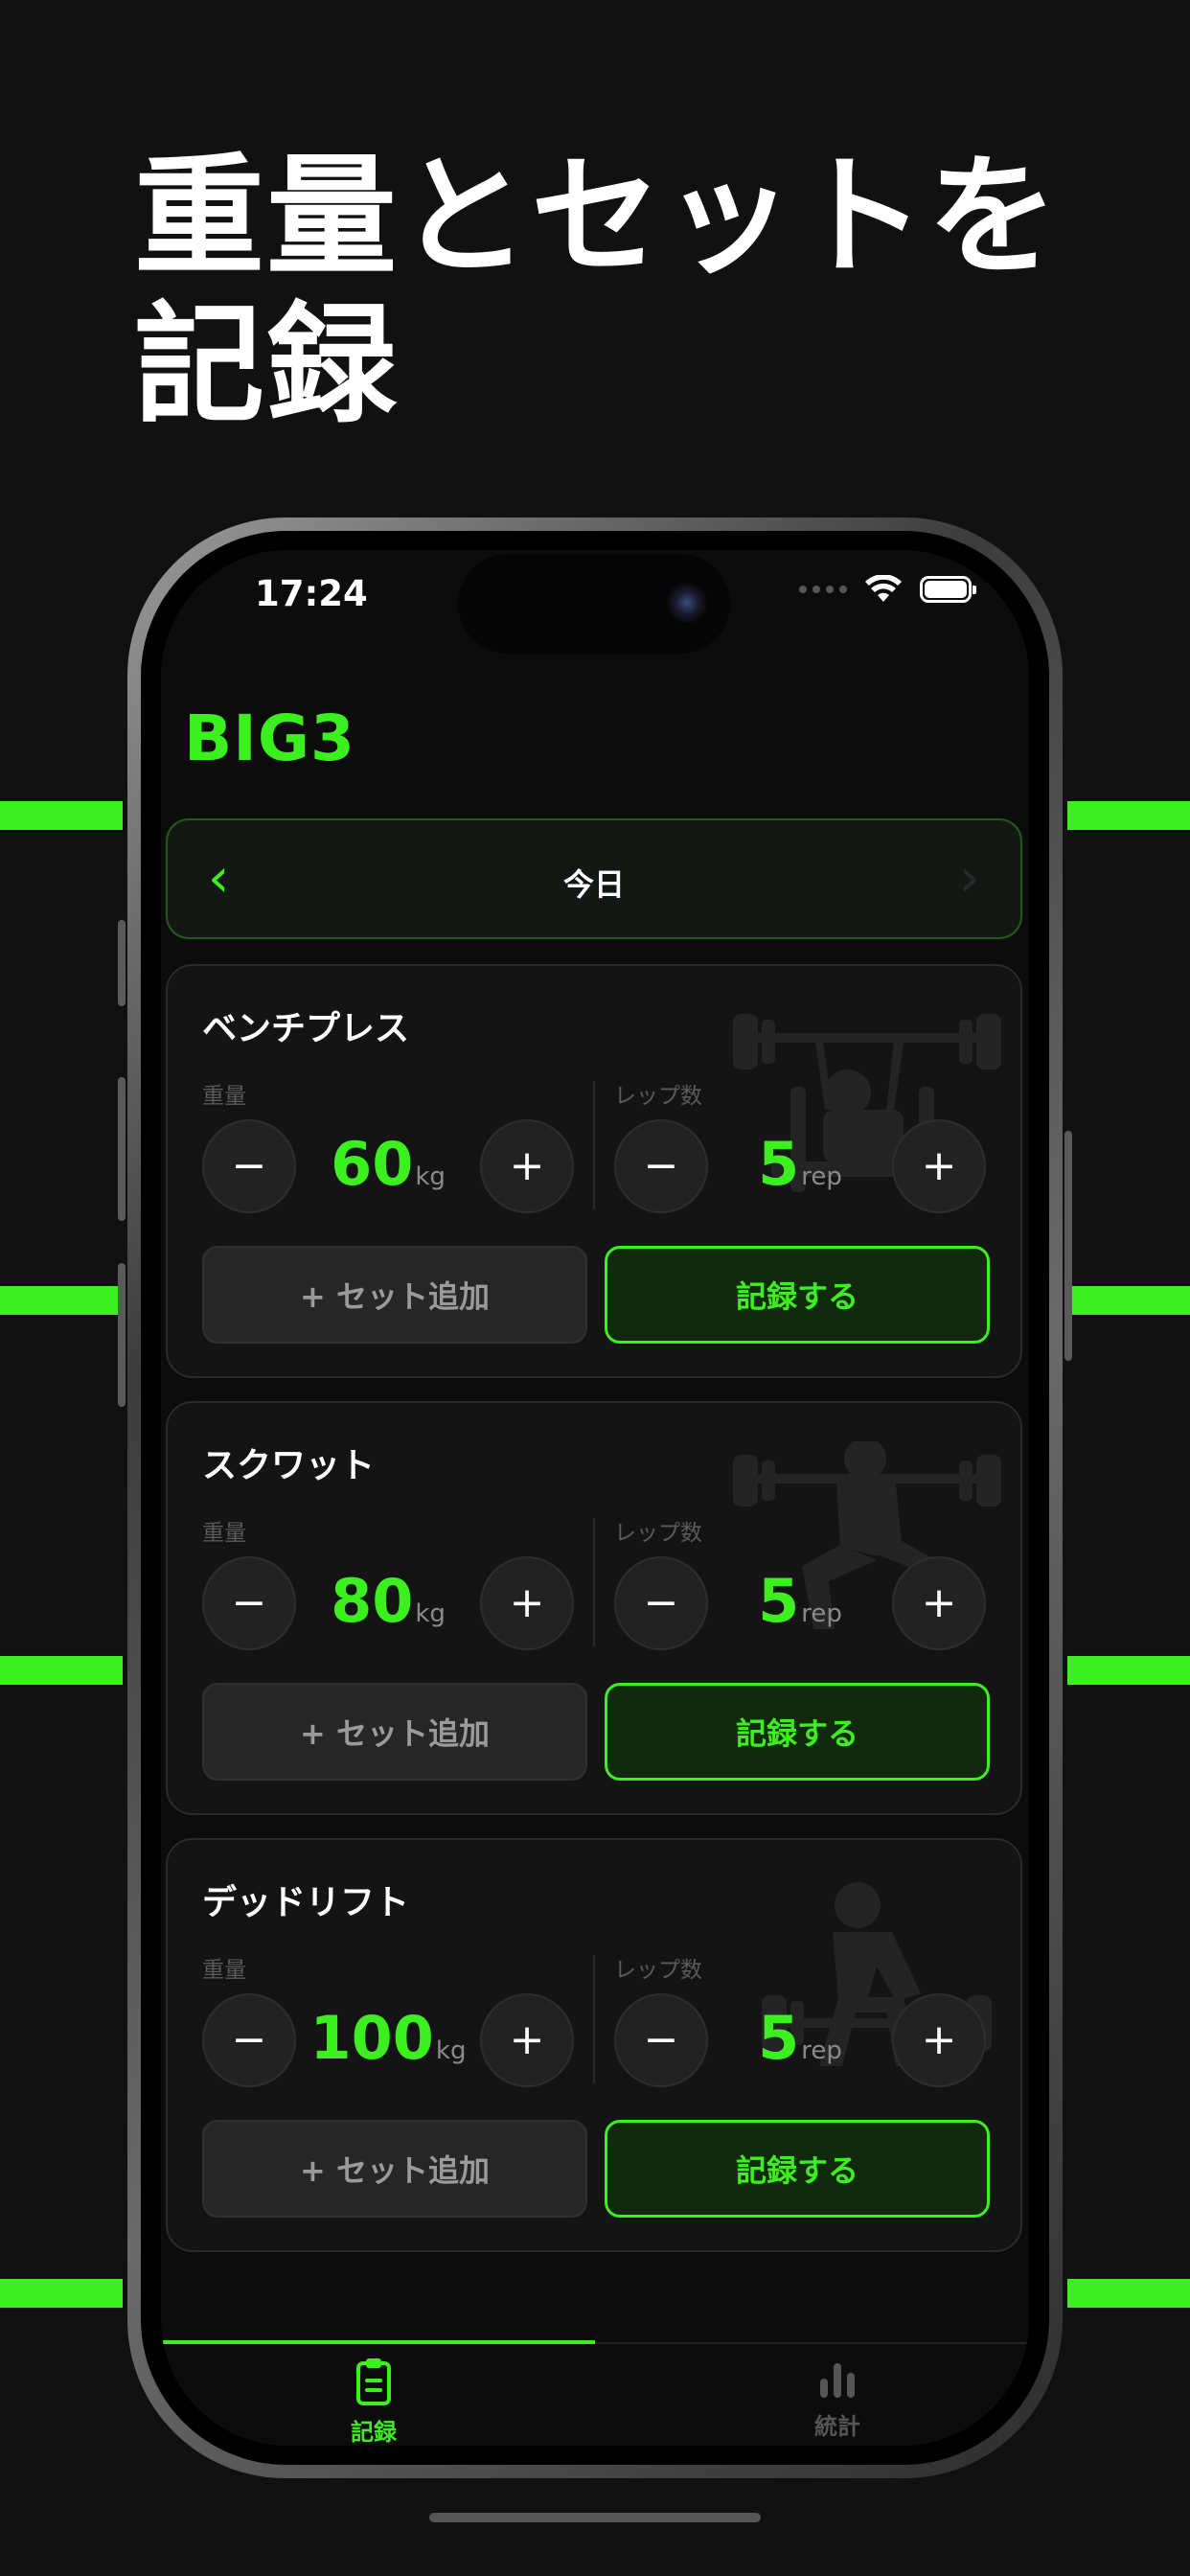 This screenshot has height=2576, width=1190. I want to click on clipboard-icon, so click(374, 2381).